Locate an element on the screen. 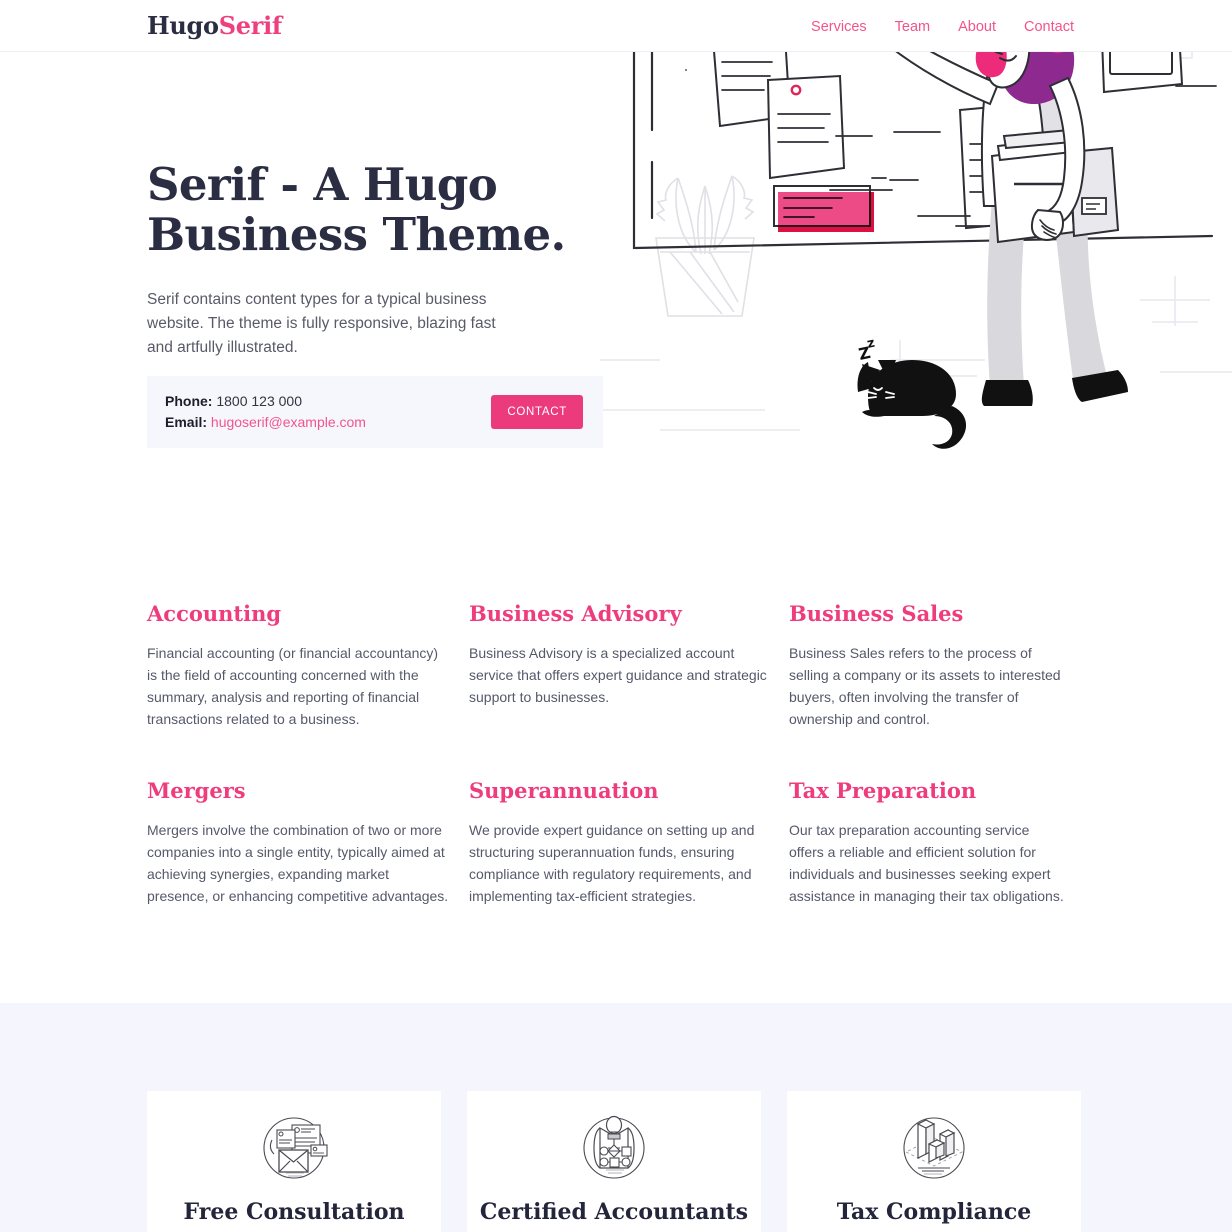 The width and height of the screenshot is (1232, 1232). hero-title-line-1: Serif - A Hugo is located at coordinates (322, 184).